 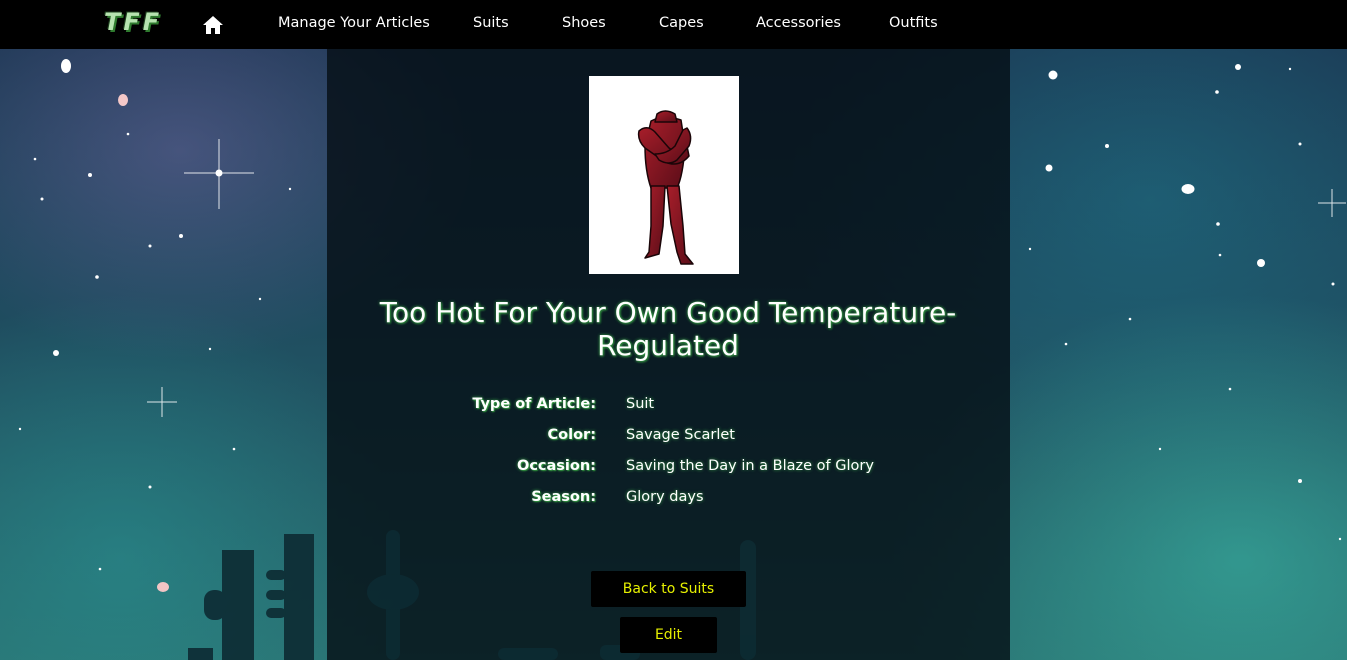 I want to click on edit-button: Edit, so click(x=668, y=635).